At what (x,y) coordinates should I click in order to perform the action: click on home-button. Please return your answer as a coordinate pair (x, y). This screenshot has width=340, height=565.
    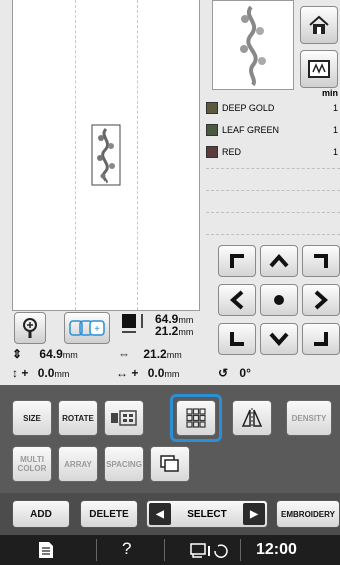
    Looking at the image, I should click on (319, 25).